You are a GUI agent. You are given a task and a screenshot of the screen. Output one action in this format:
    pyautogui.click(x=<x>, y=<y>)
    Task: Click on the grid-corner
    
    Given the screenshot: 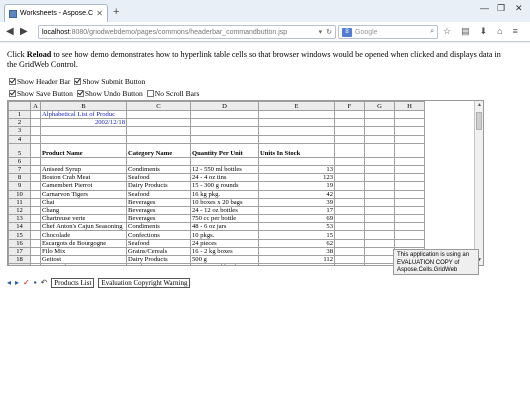 What is the action you would take?
    pyautogui.click(x=19, y=106)
    